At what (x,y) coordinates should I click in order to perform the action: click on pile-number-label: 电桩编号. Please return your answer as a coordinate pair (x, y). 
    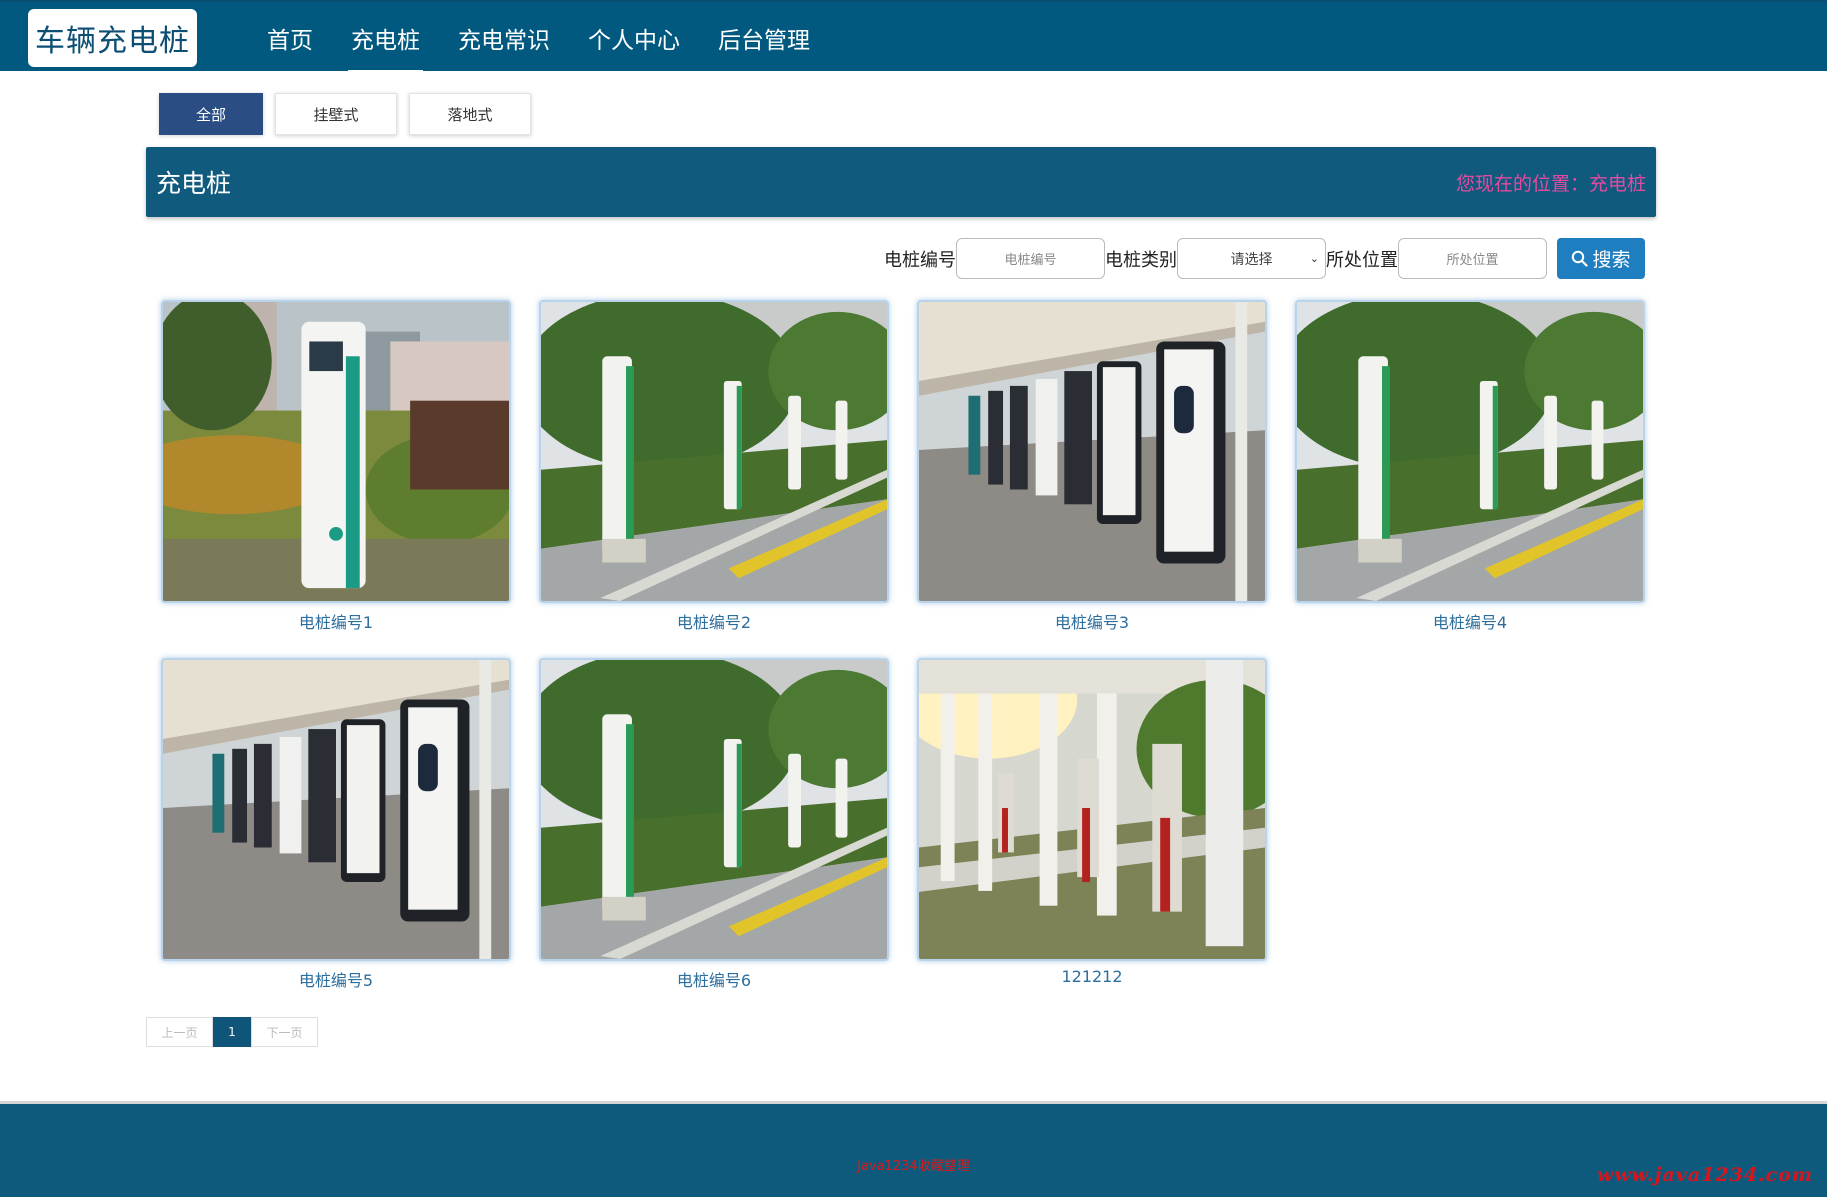
    Looking at the image, I should click on (920, 260).